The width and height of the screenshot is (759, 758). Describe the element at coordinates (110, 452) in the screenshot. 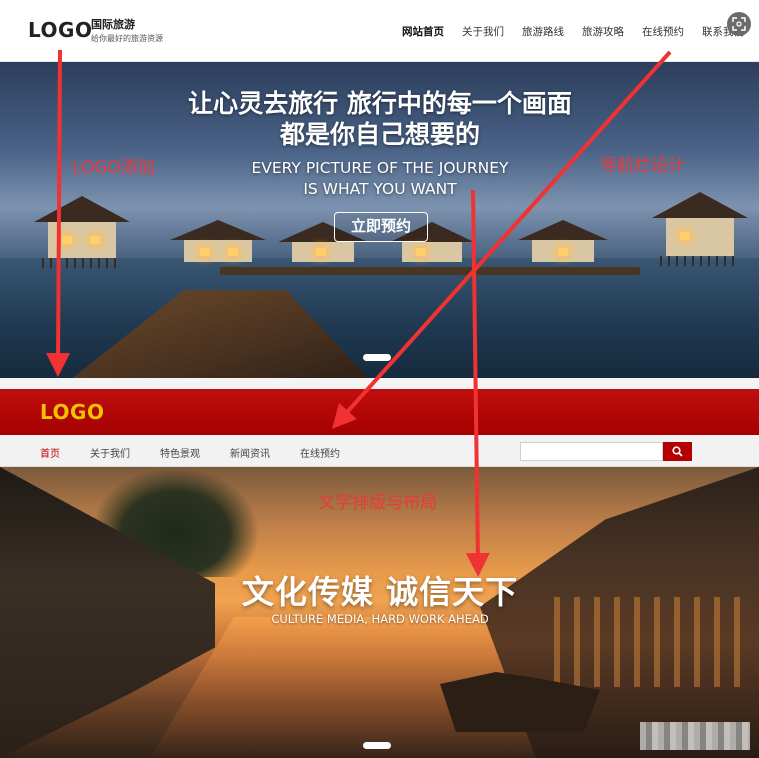

I see `nav2-item-about: 关于我们` at that location.